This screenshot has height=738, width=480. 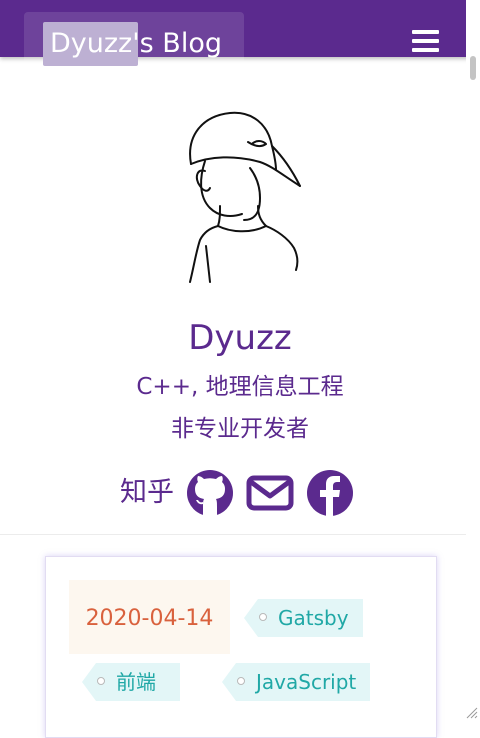 What do you see at coordinates (240, 387) in the screenshot?
I see `bio-line-skills: C++, 地理信息工程` at bounding box center [240, 387].